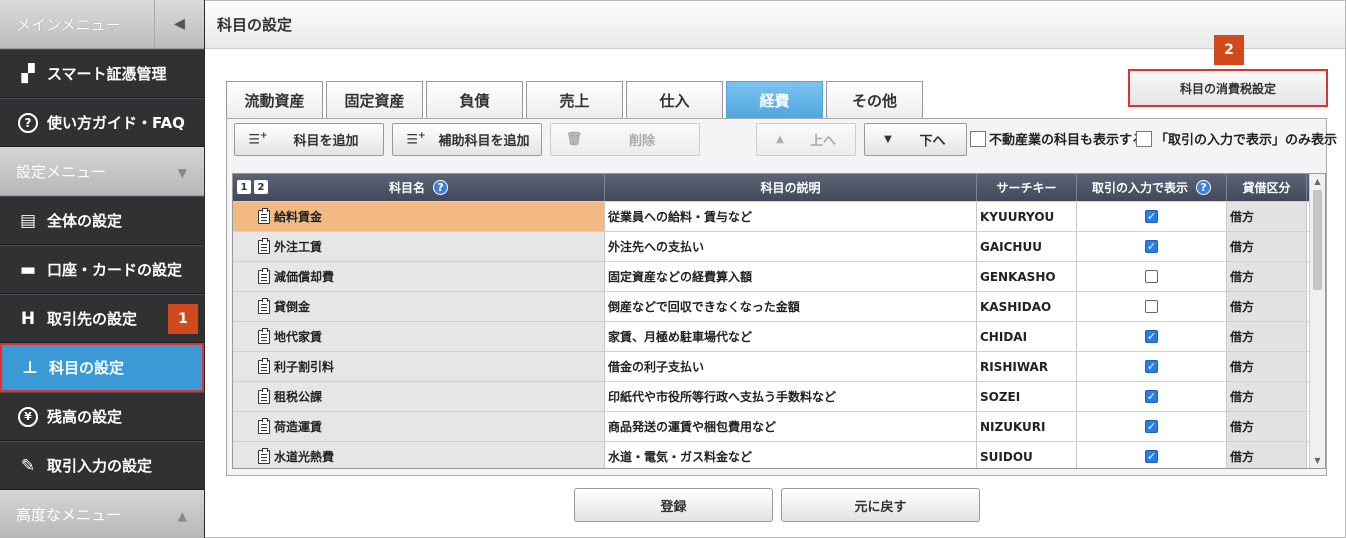 This screenshot has width=1346, height=538. I want to click on sidebar-item-account-settings: ⊥ 科目の設定, so click(102, 367).